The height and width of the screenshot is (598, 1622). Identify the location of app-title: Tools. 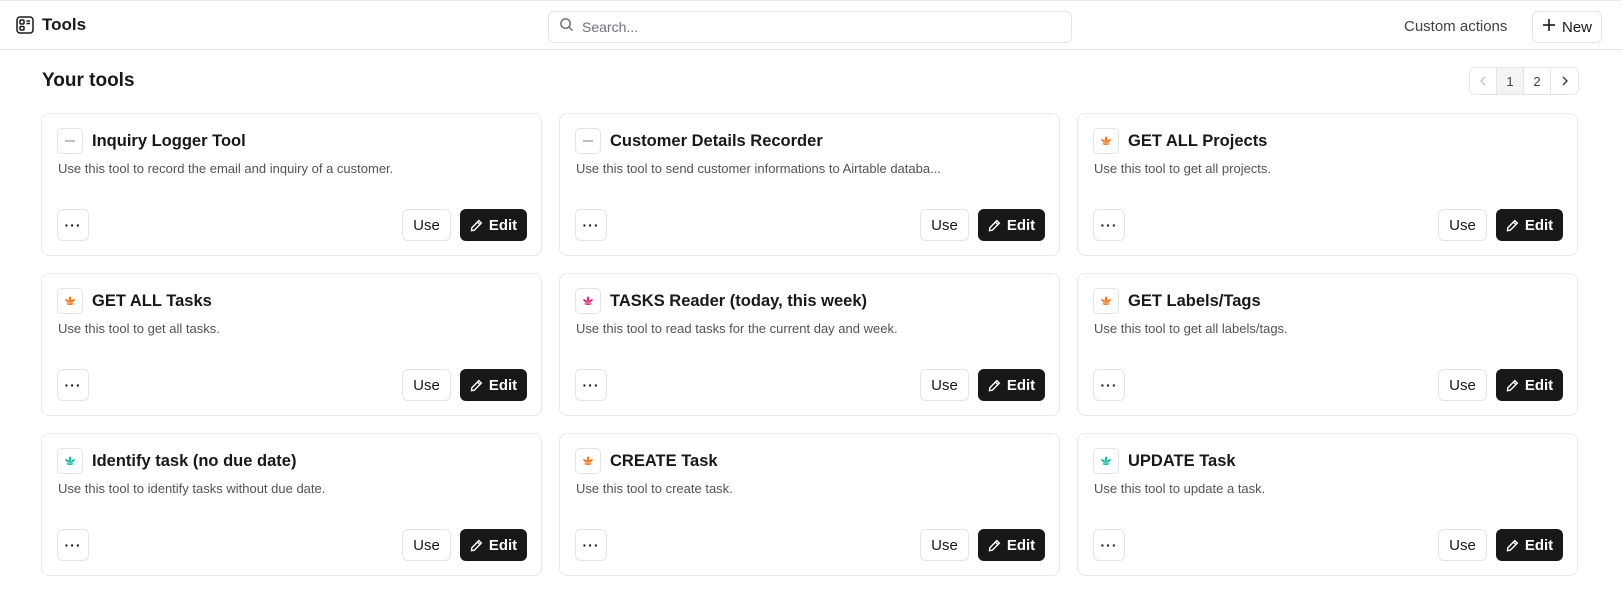
(51, 25).